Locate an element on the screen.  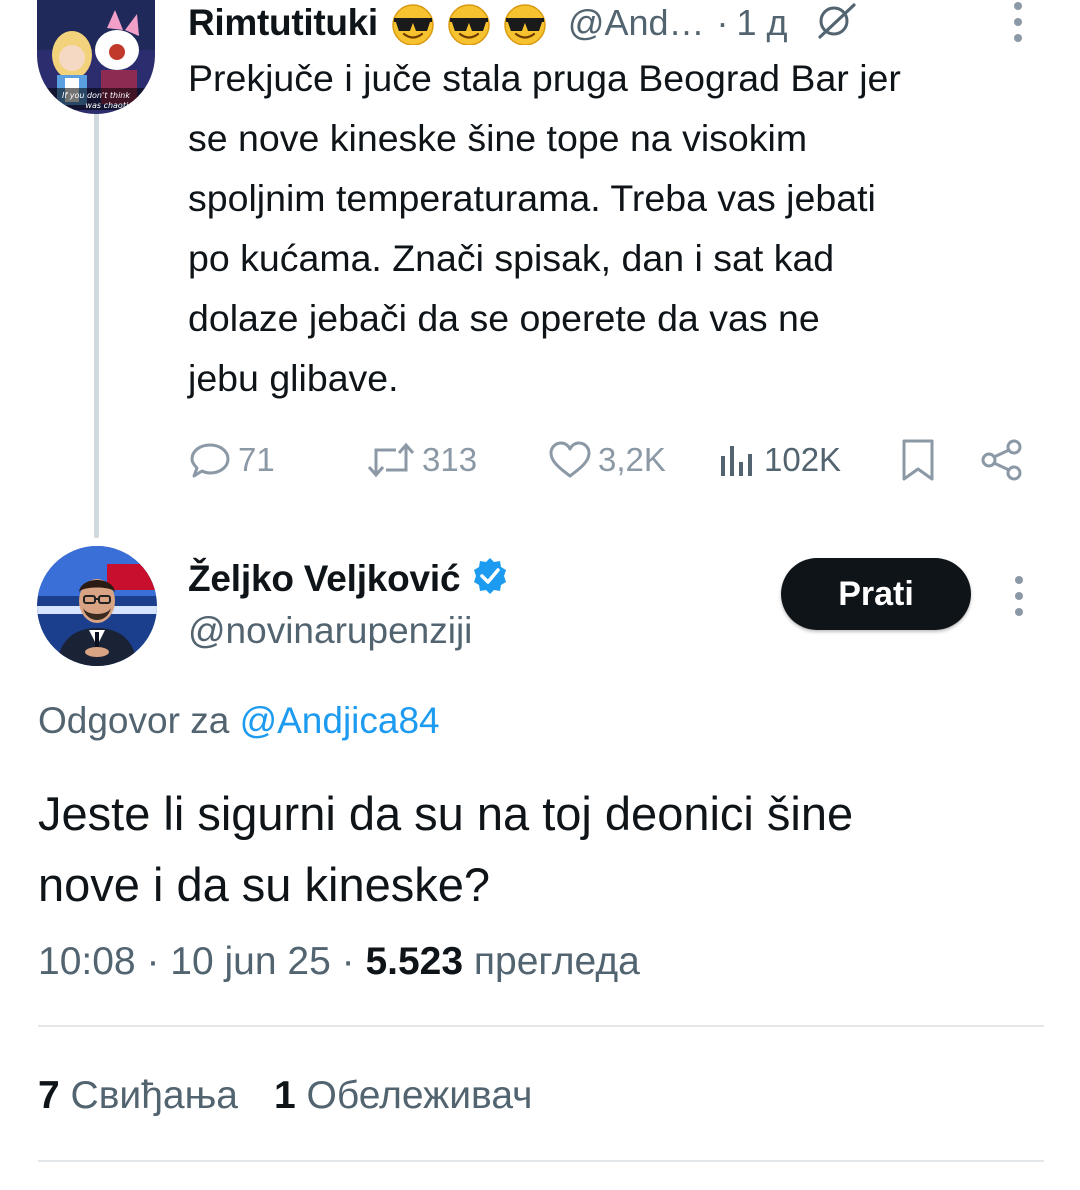
tweet1-action-bar: 71 313 3,2K 102K is located at coordinates (613, 460).